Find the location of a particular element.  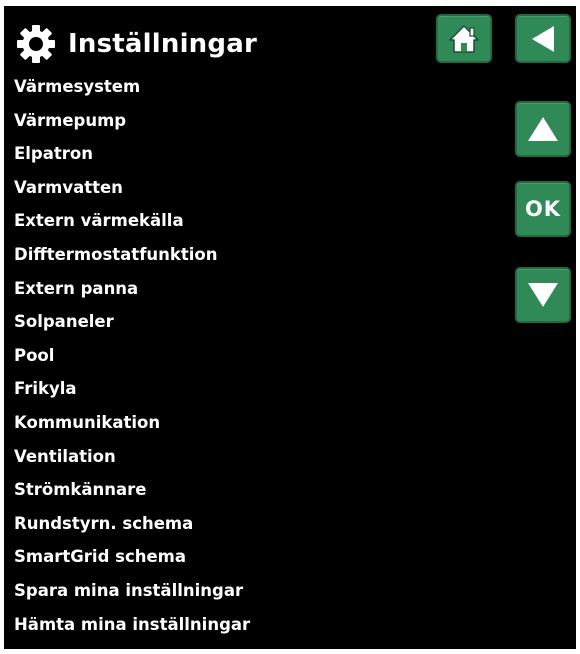

menu-item-spara-installningar: Spara mina inställningar is located at coordinates (132, 591).